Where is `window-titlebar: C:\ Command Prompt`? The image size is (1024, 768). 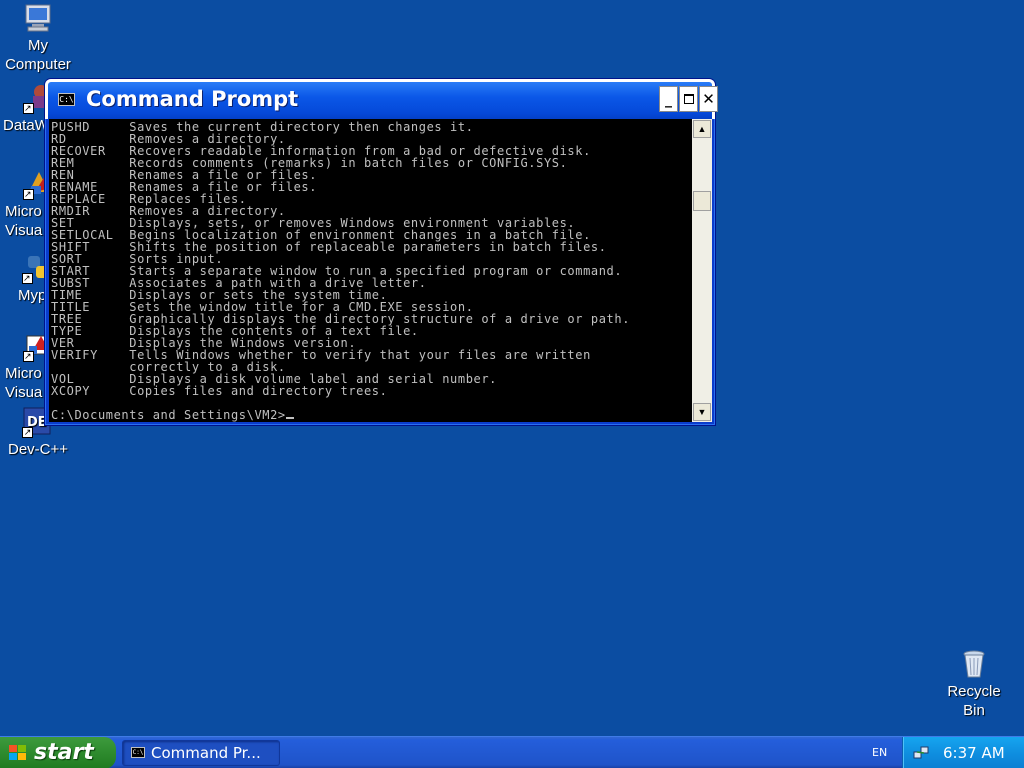 window-titlebar: C:\ Command Prompt is located at coordinates (380, 99).